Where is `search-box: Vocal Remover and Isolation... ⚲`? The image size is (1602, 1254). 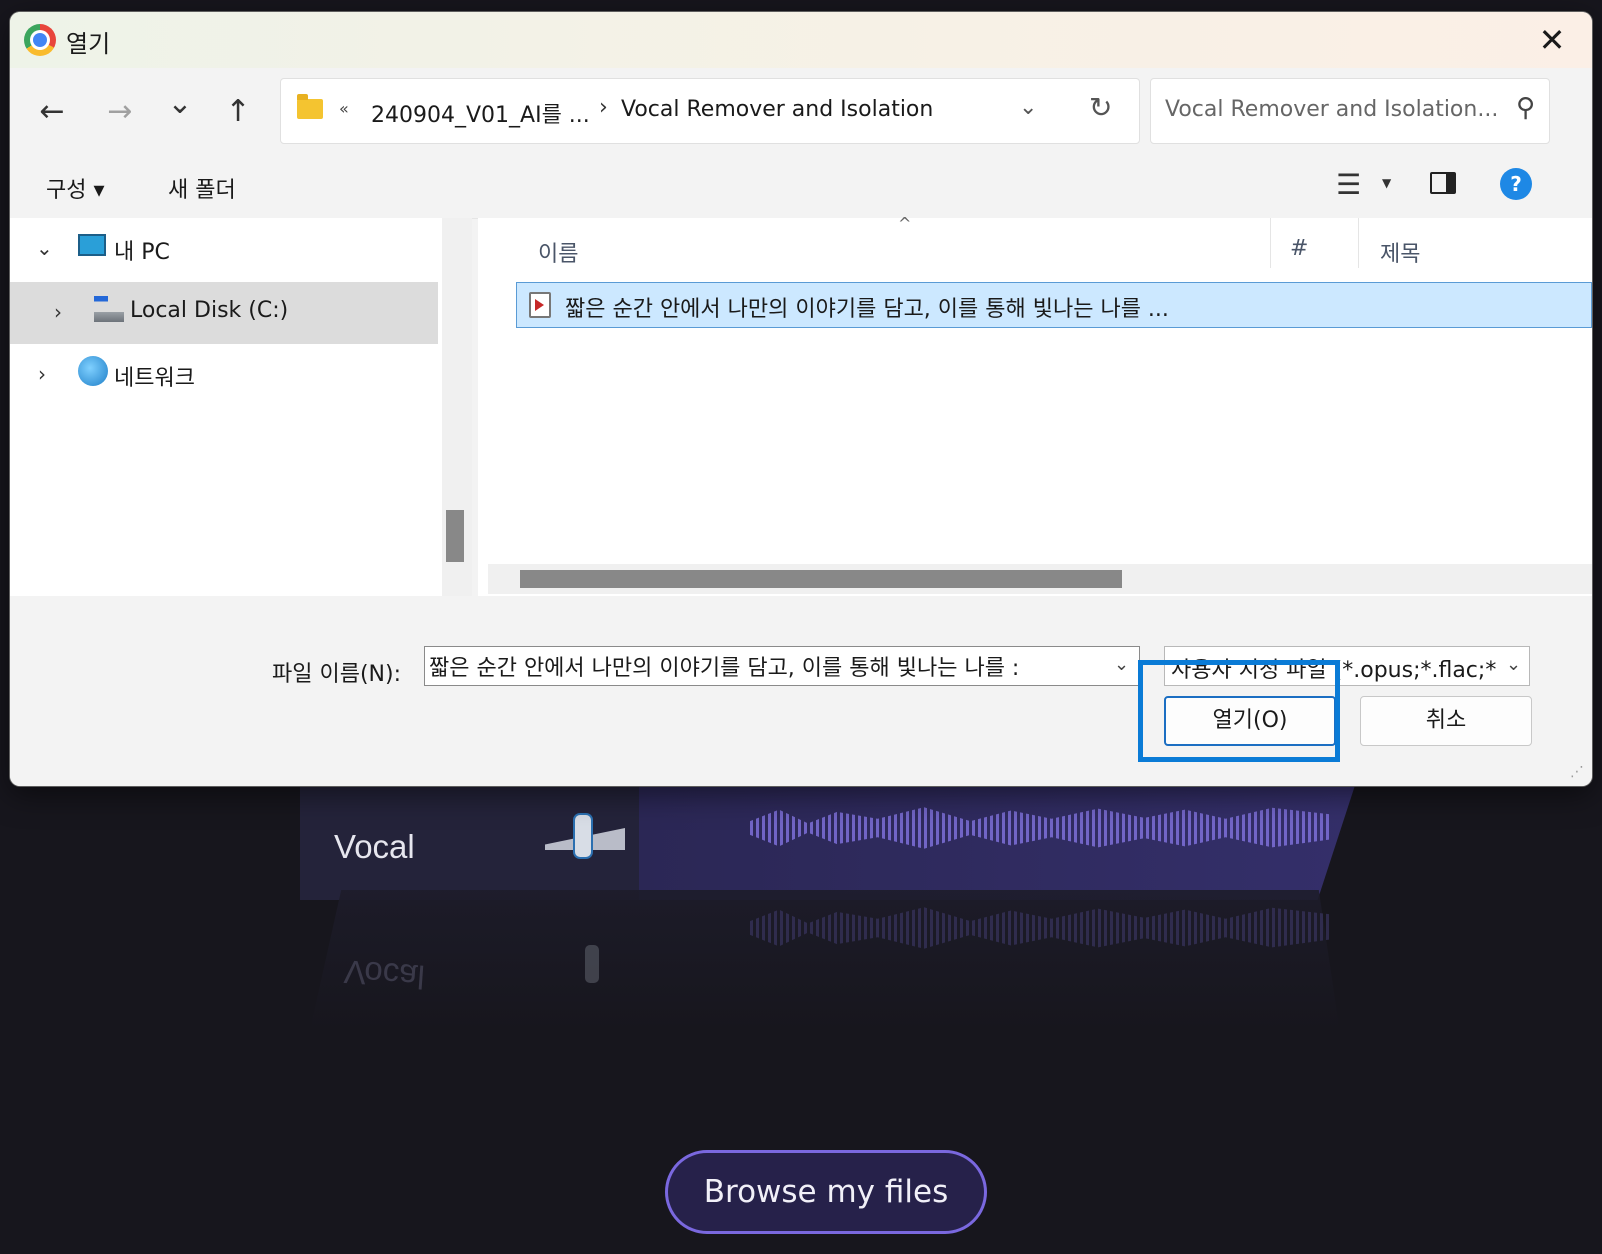
search-box: Vocal Remover and Isolation... ⚲ is located at coordinates (1350, 111).